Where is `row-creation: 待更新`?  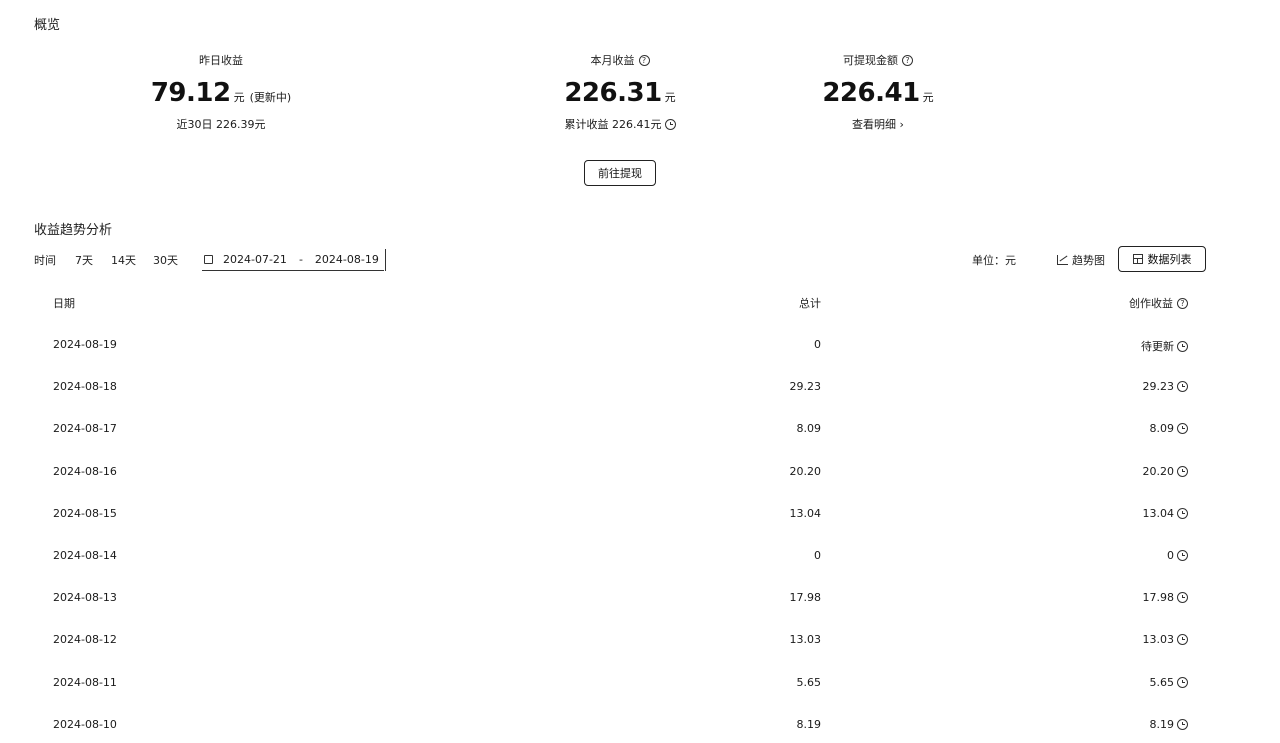 row-creation: 待更新 is located at coordinates (1164, 346).